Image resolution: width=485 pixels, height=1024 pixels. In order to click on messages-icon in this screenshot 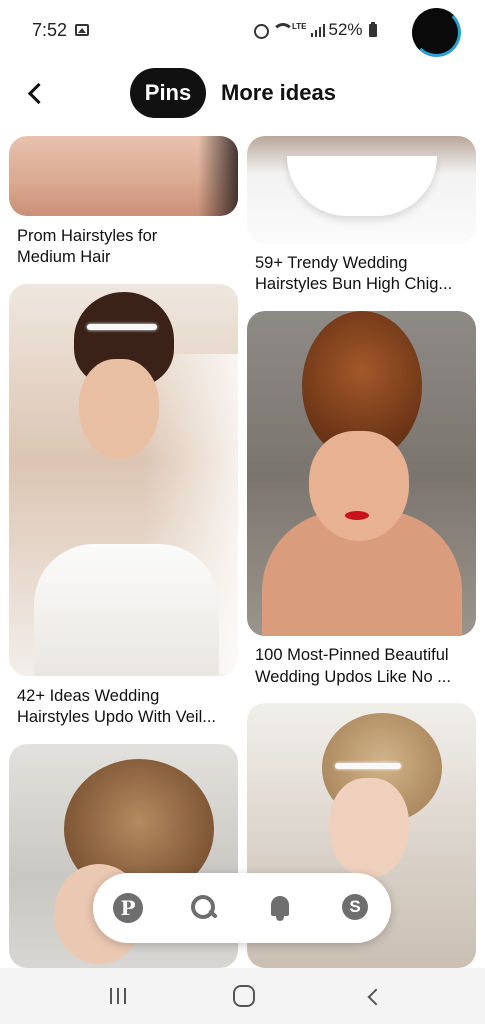, I will do `click(356, 908)`.